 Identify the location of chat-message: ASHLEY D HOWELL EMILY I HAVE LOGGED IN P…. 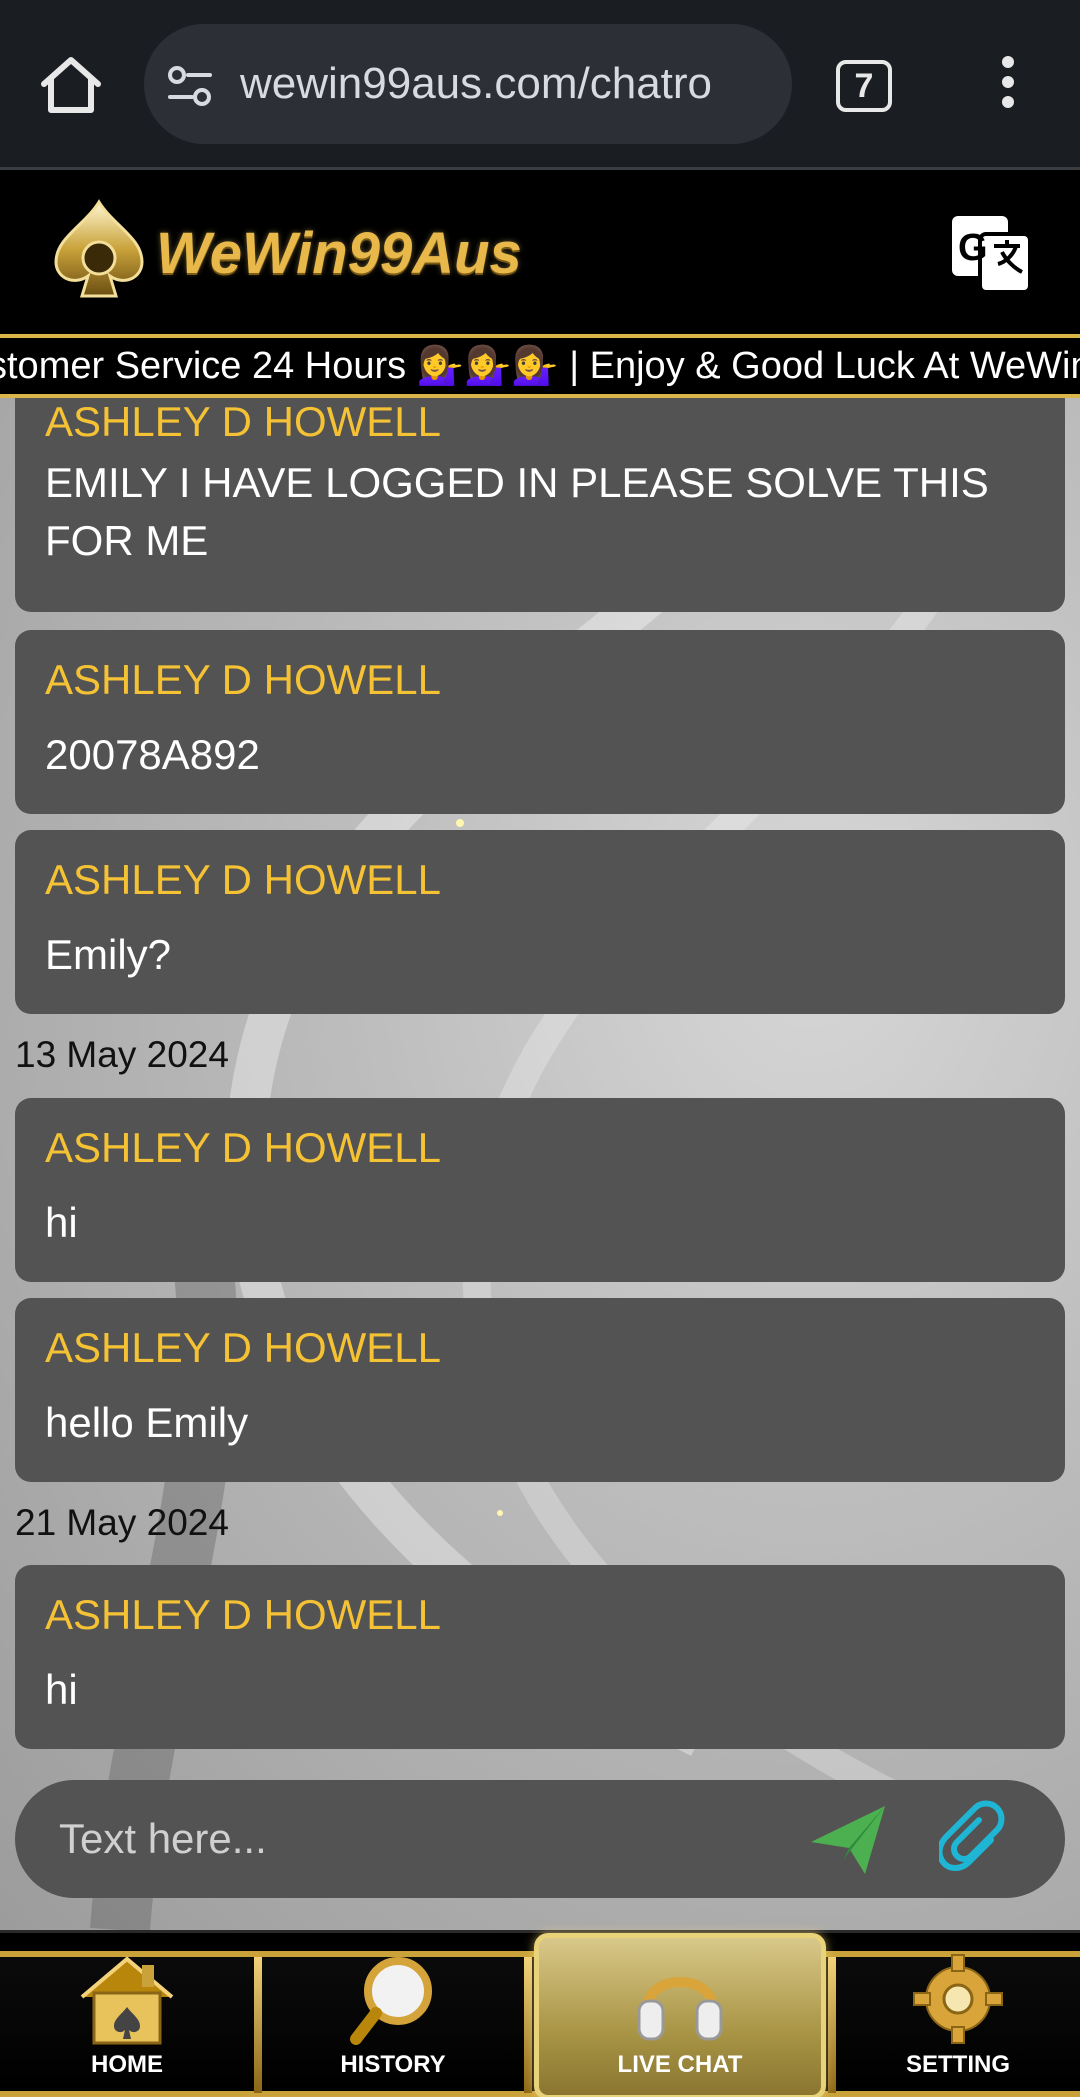
(540, 505).